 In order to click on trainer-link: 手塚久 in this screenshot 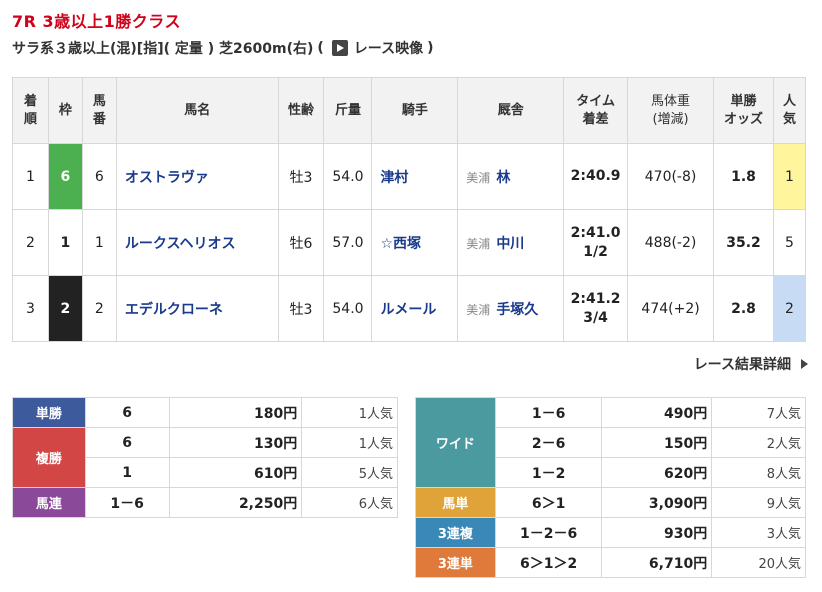, I will do `click(517, 310)`.